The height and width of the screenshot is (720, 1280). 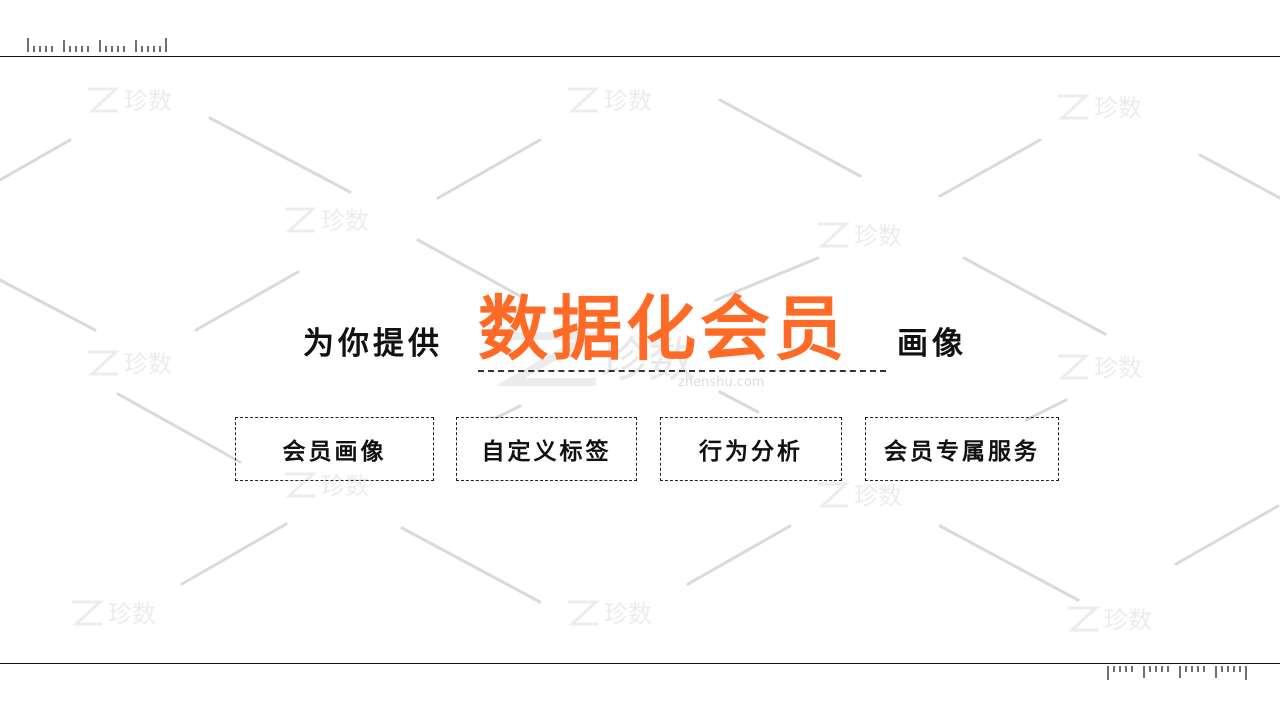 I want to click on feature-exclusive-service-button: 会员专属服务, so click(x=962, y=449).